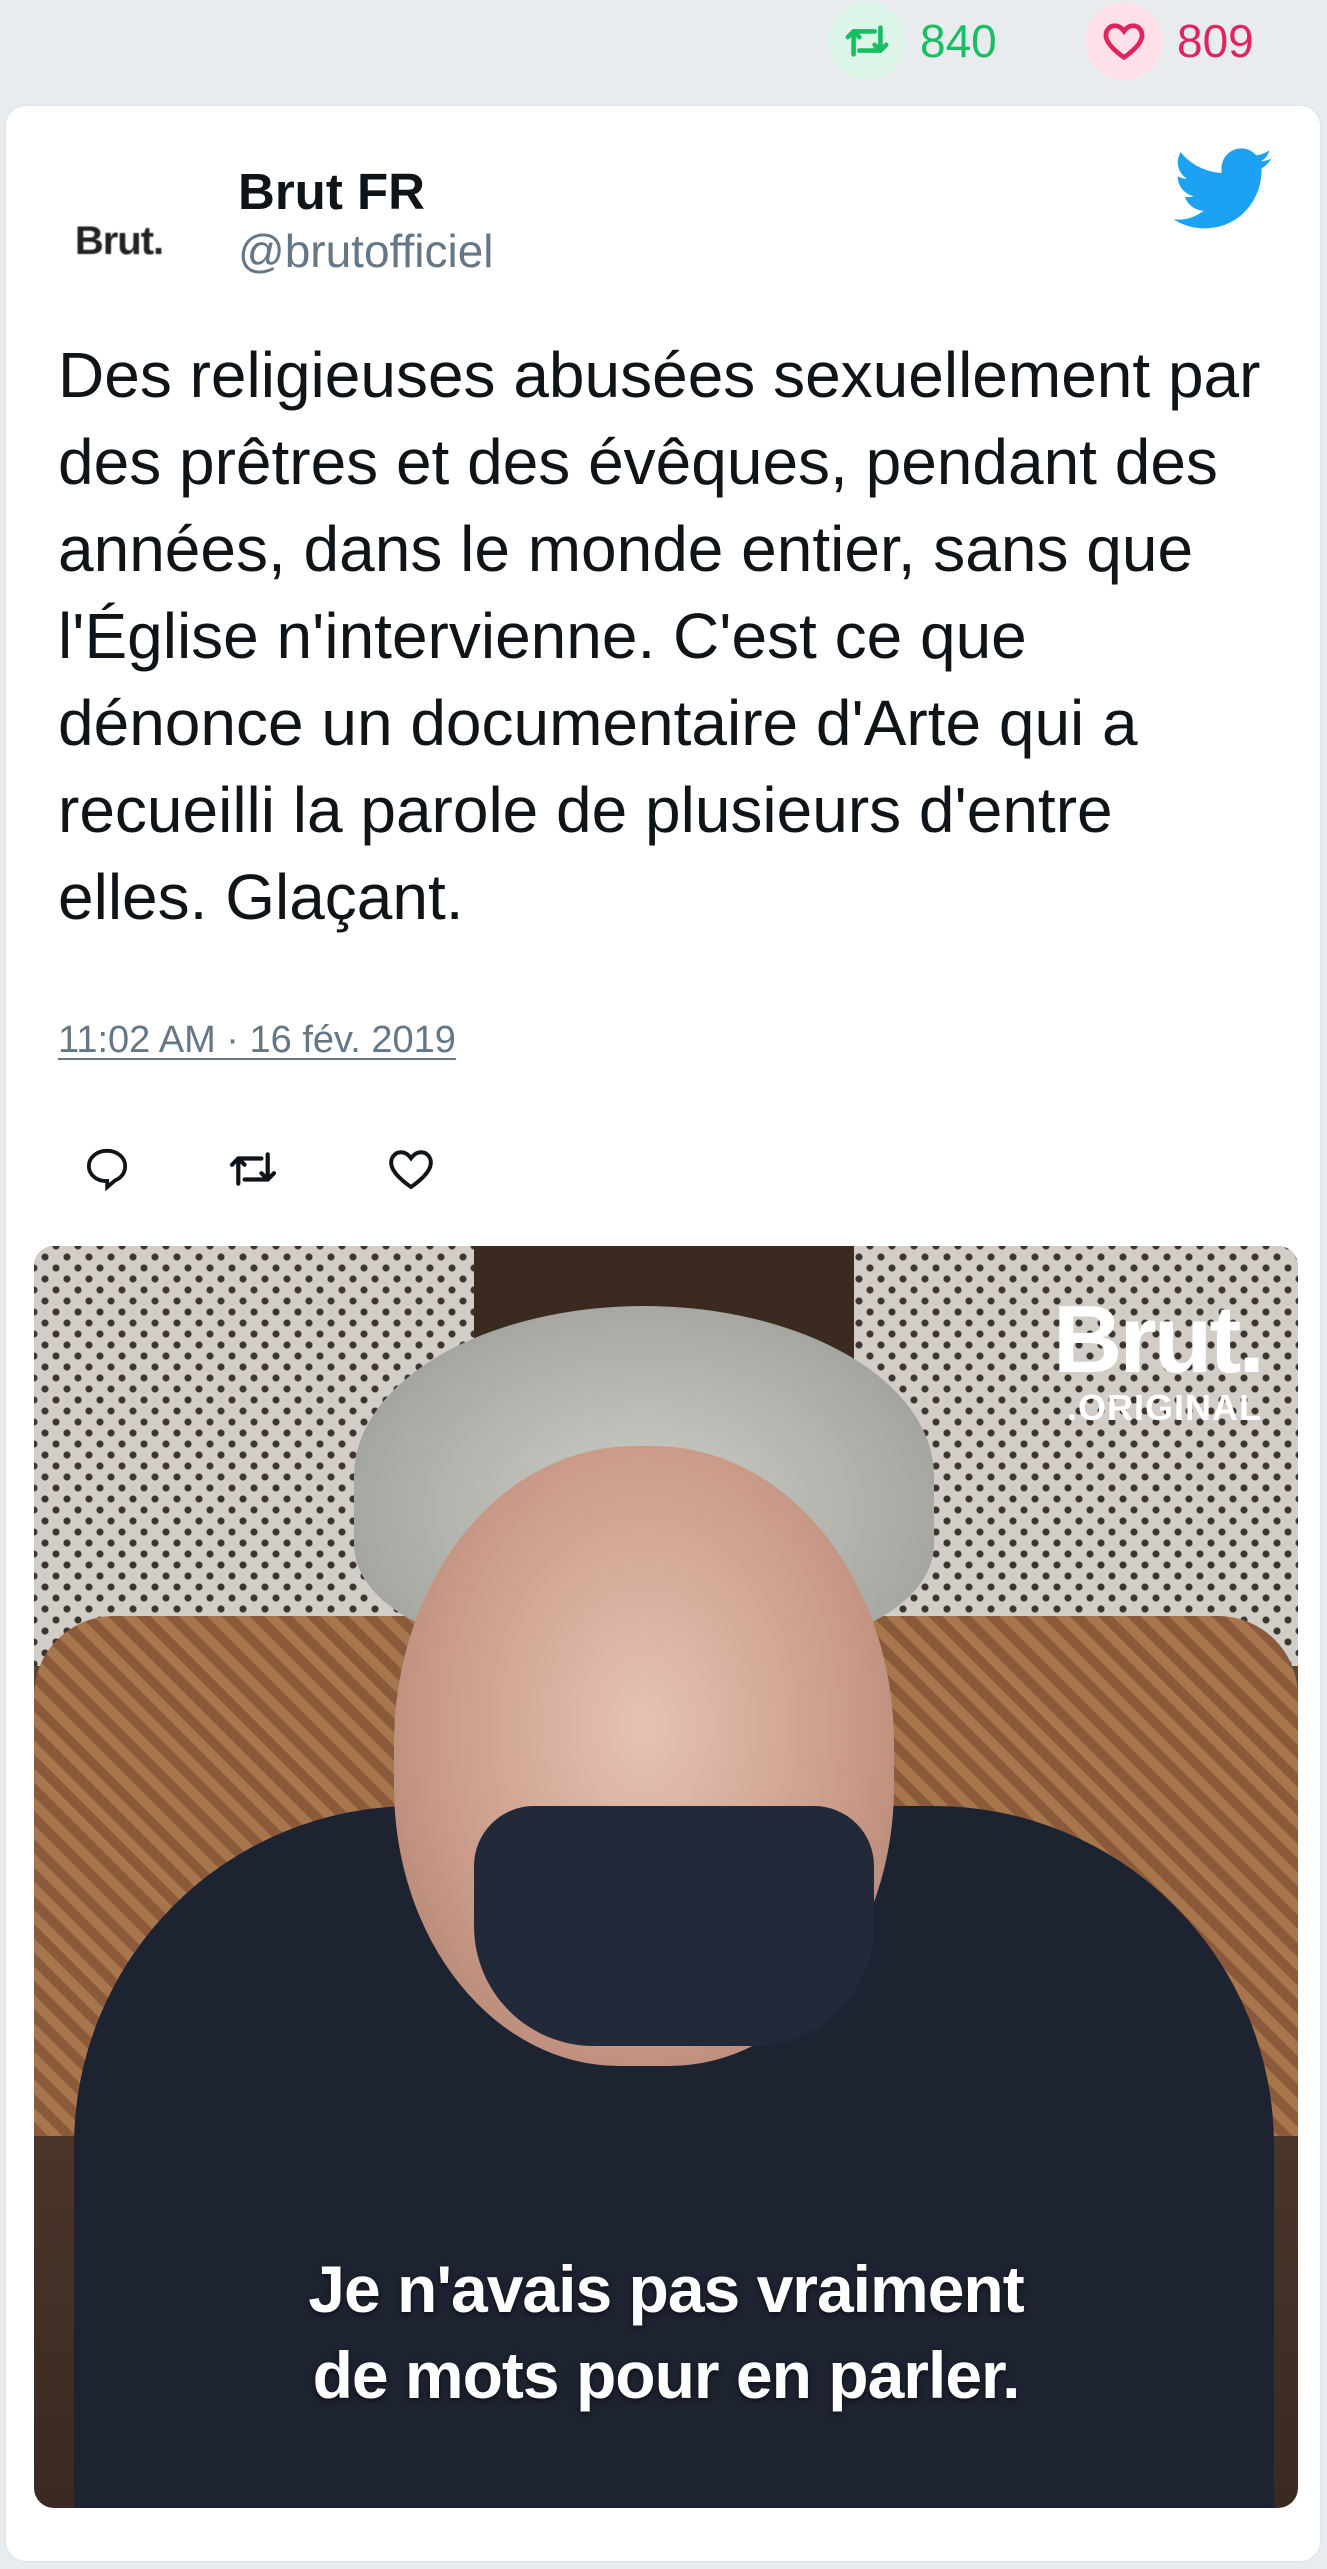  Describe the element at coordinates (1224, 190) in the screenshot. I see `twitter-bird-icon` at that location.